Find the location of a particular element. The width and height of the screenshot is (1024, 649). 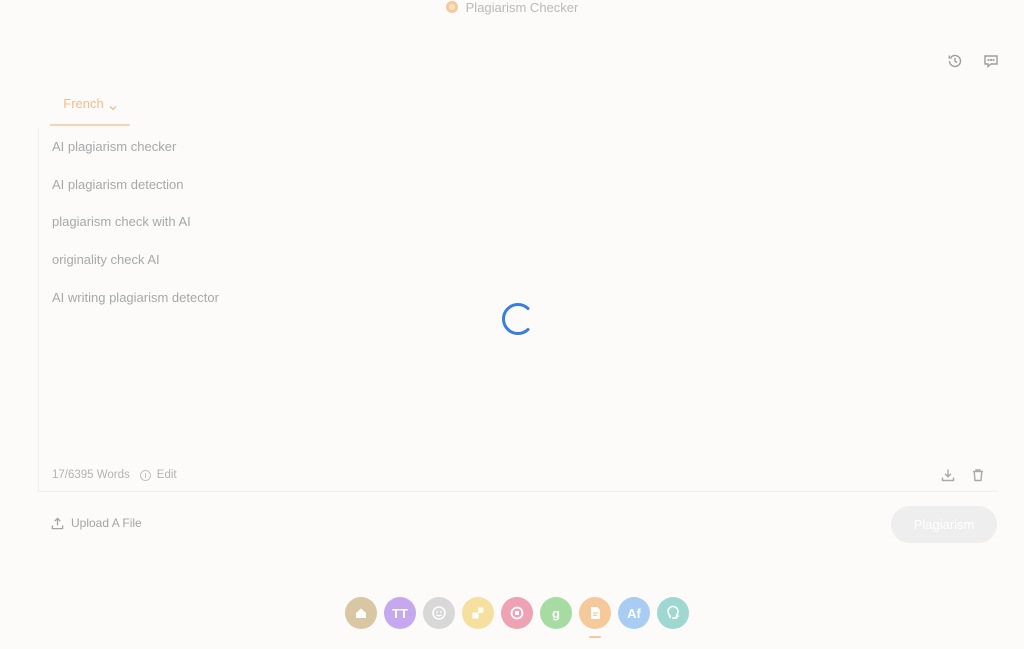

logo-icon is located at coordinates (451, 7).